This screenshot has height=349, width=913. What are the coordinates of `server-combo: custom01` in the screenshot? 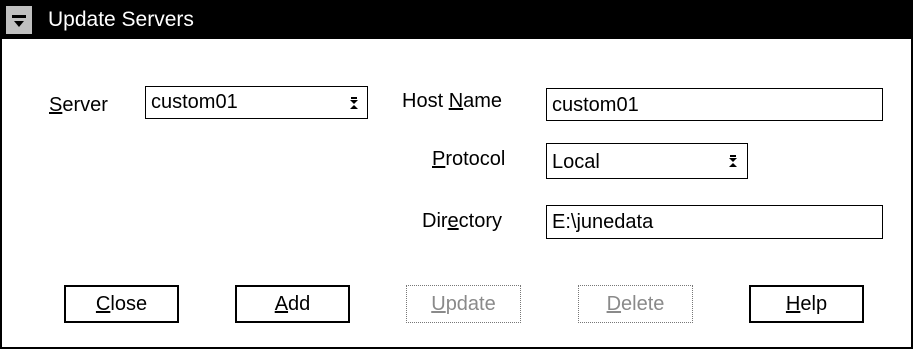 It's located at (256, 102).